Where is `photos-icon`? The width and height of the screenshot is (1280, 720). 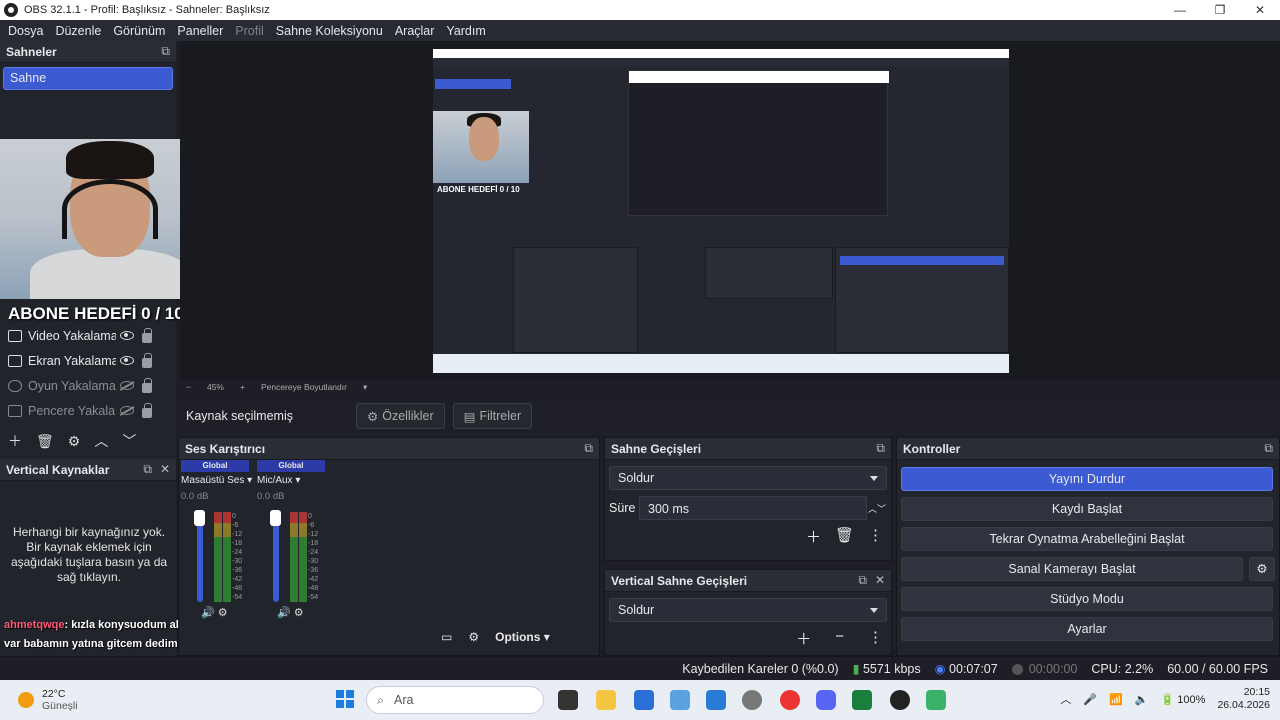
photos-icon is located at coordinates (680, 700).